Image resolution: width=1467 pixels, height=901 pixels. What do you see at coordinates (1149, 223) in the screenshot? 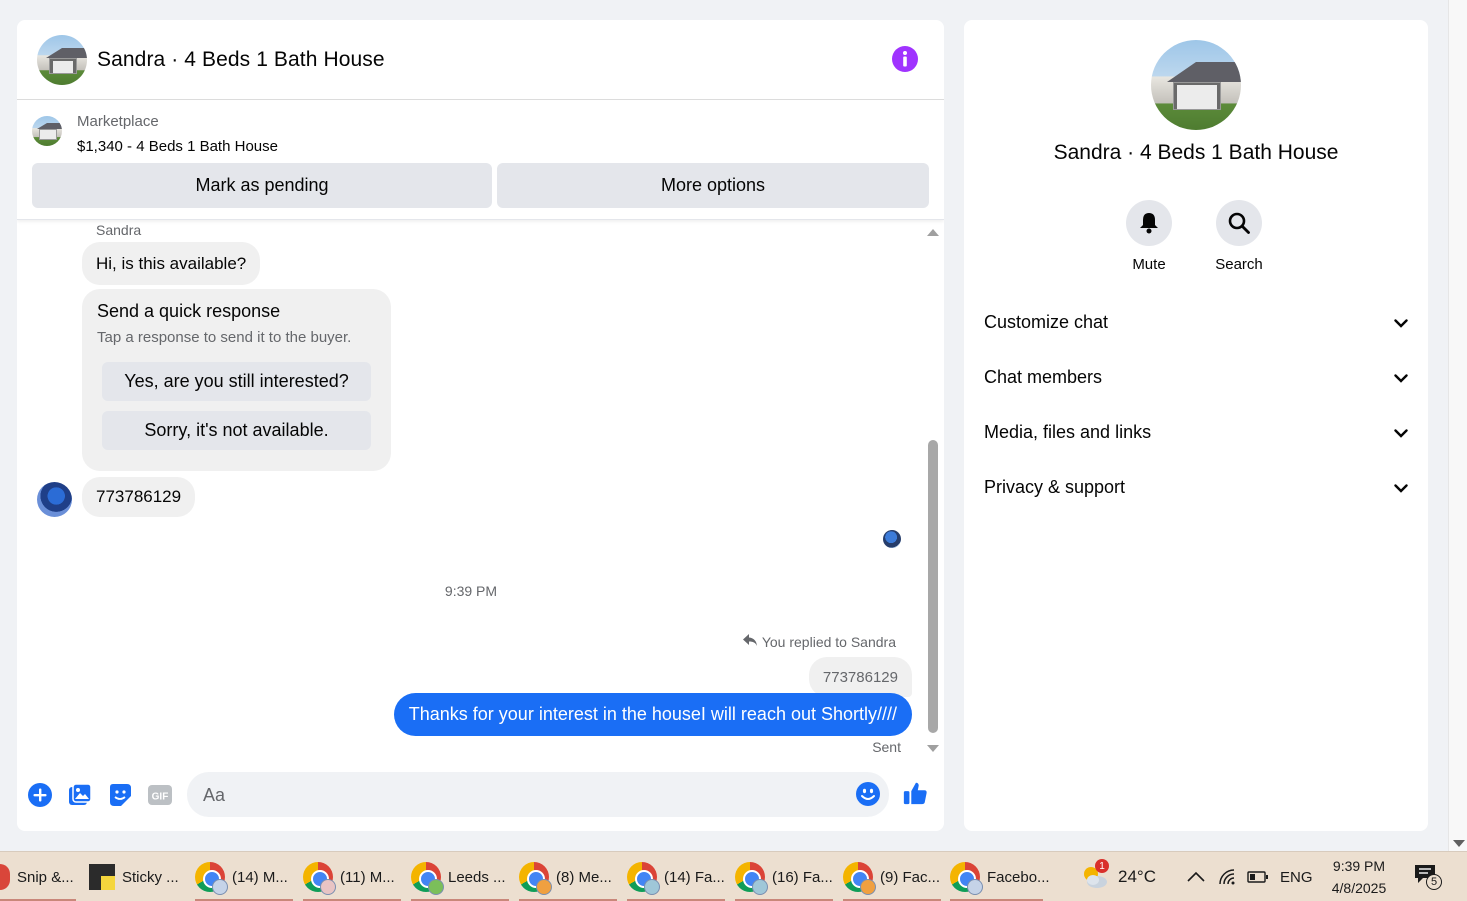
I see `bell-icon` at bounding box center [1149, 223].